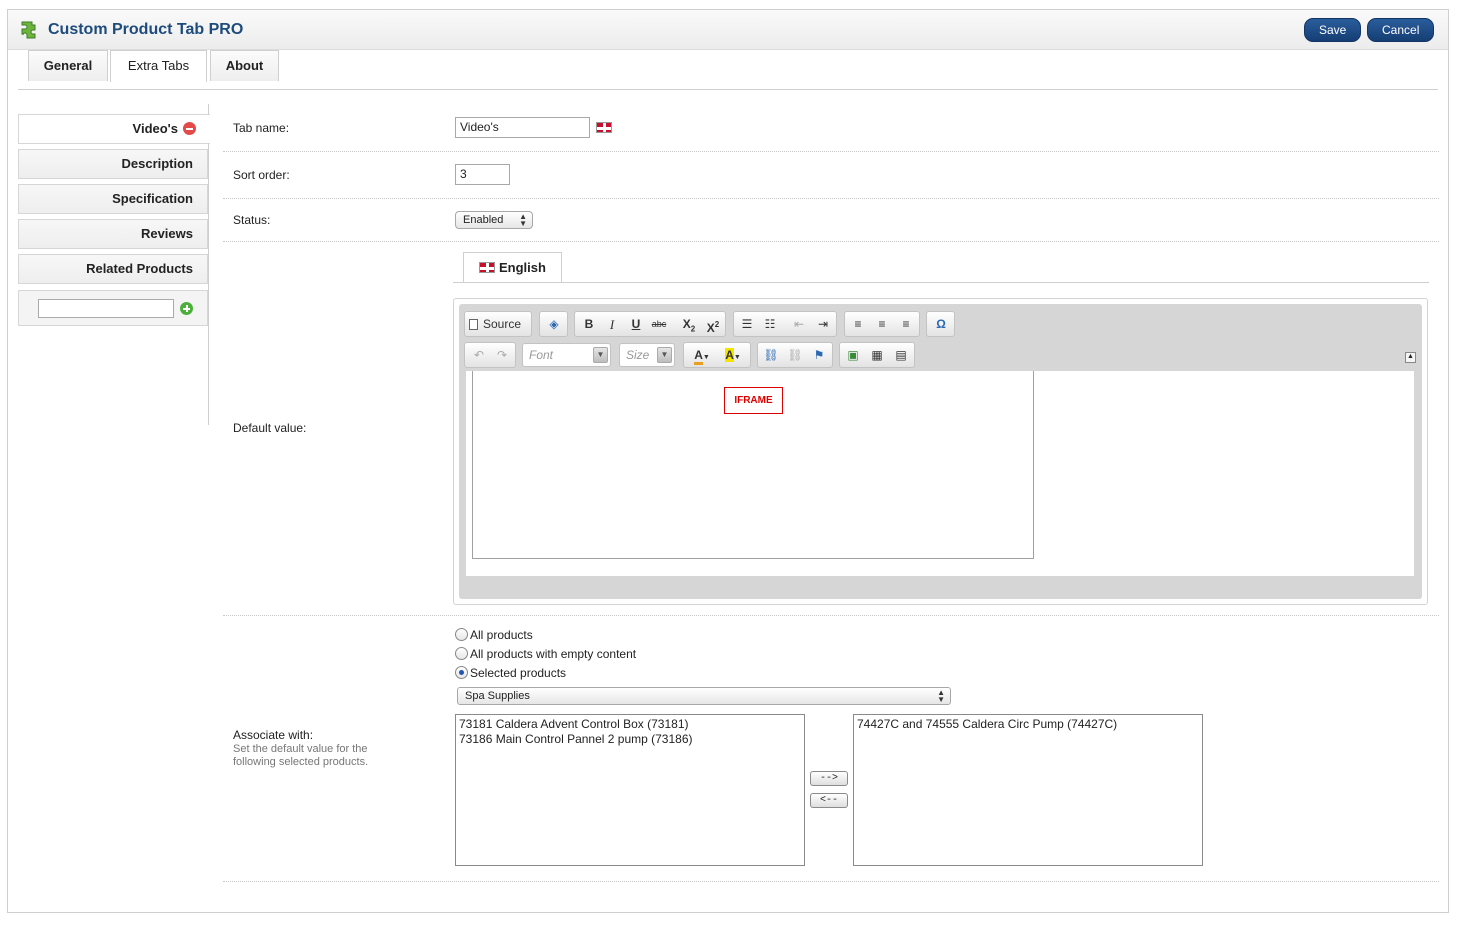 The image size is (1469, 936). Describe the element at coordinates (479, 355) in the screenshot. I see `undo-icon: ↶` at that location.